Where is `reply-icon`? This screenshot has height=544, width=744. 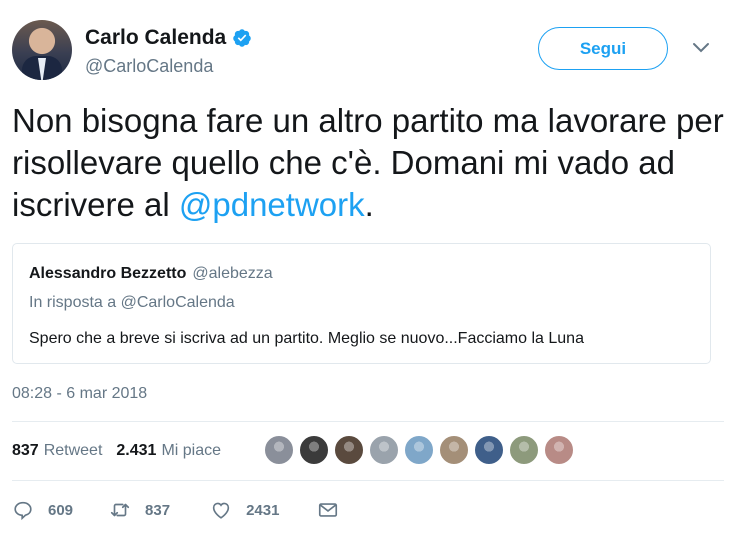
reply-icon is located at coordinates (23, 511).